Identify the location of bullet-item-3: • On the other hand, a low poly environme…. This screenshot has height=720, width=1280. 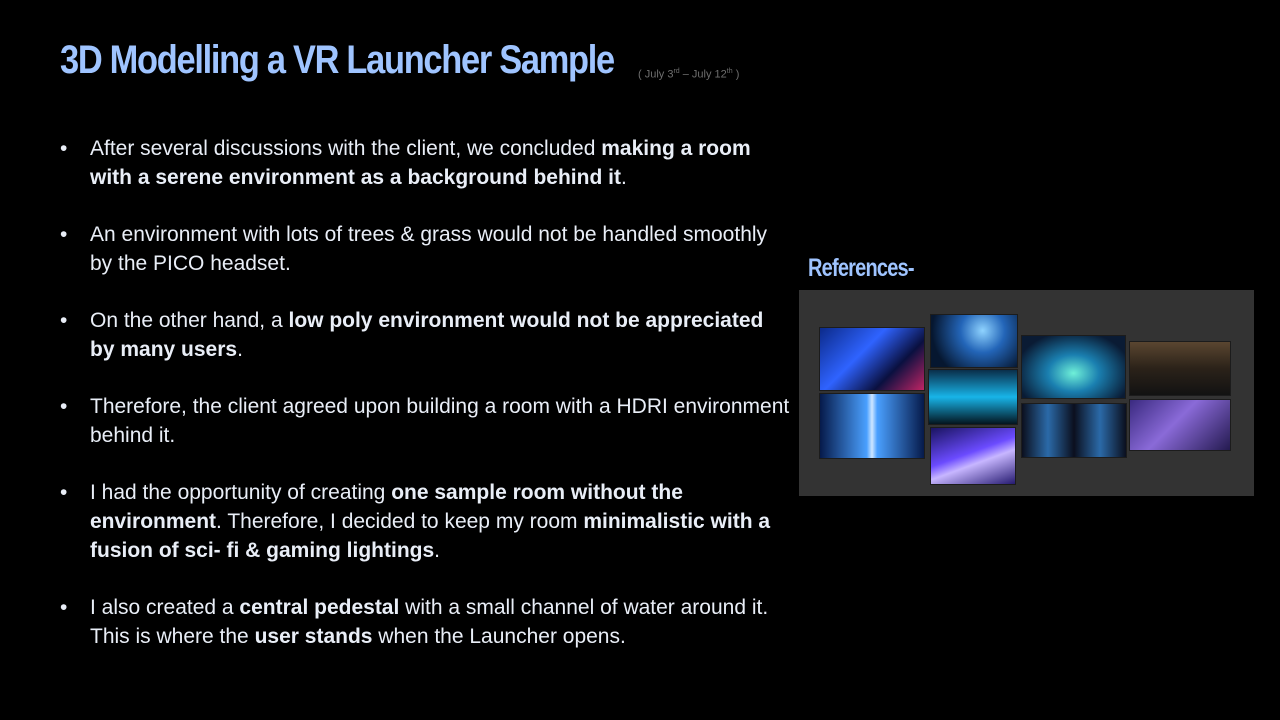
(425, 335).